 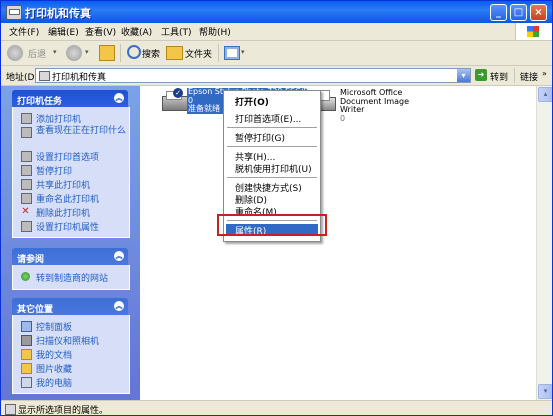 What do you see at coordinates (37, 53) in the screenshot?
I see `back-button: 后退` at bounding box center [37, 53].